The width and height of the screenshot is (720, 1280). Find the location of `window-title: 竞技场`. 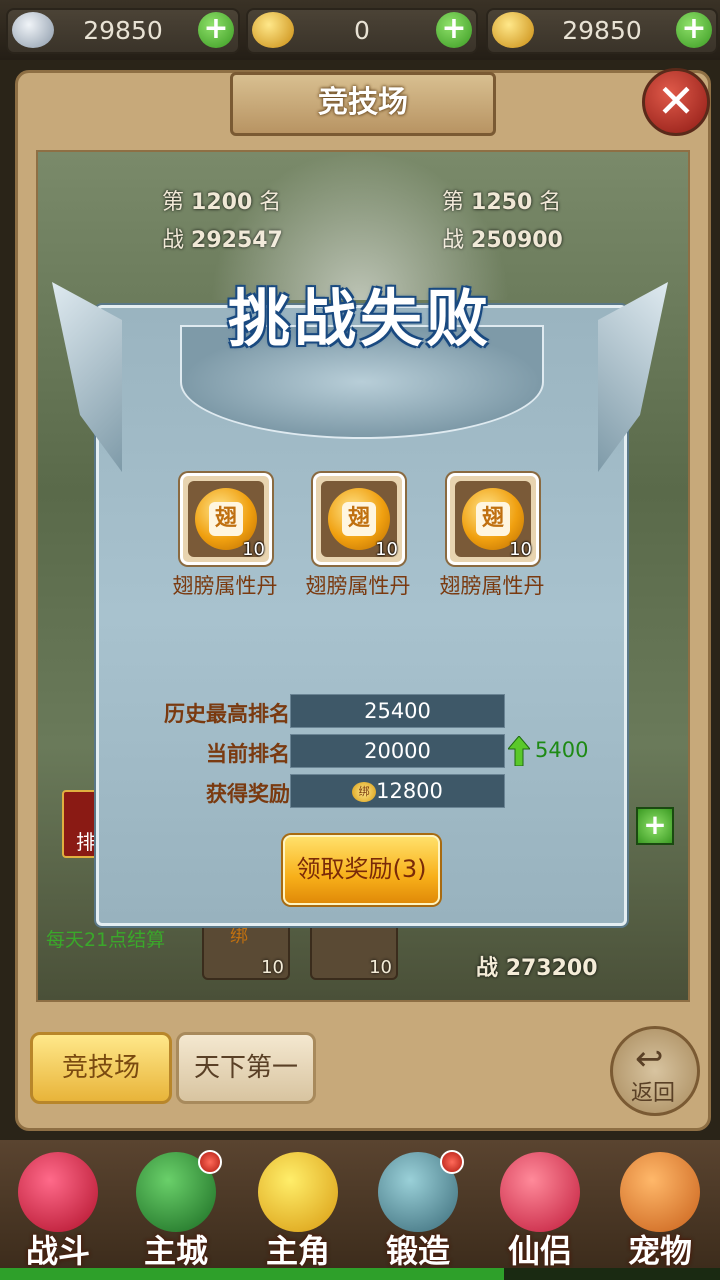

window-title: 竞技场 is located at coordinates (363, 102).